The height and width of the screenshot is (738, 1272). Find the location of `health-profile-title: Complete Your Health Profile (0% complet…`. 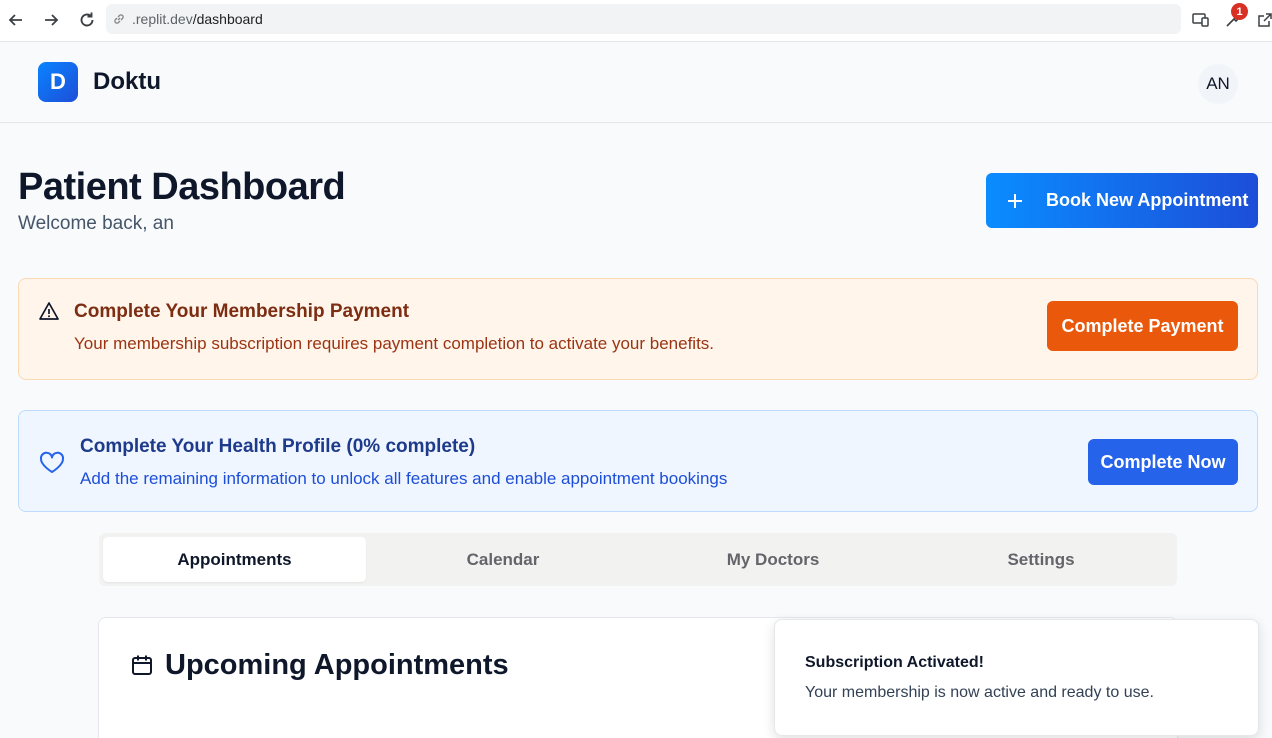

health-profile-title: Complete Your Health Profile (0% complet… is located at coordinates (278, 446).